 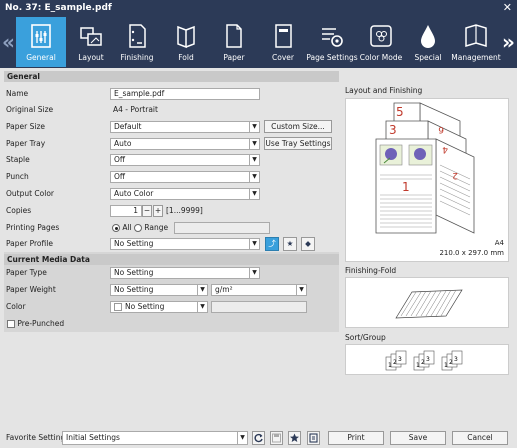 What do you see at coordinates (185, 160) in the screenshot?
I see `staple-select: Off ▼` at bounding box center [185, 160].